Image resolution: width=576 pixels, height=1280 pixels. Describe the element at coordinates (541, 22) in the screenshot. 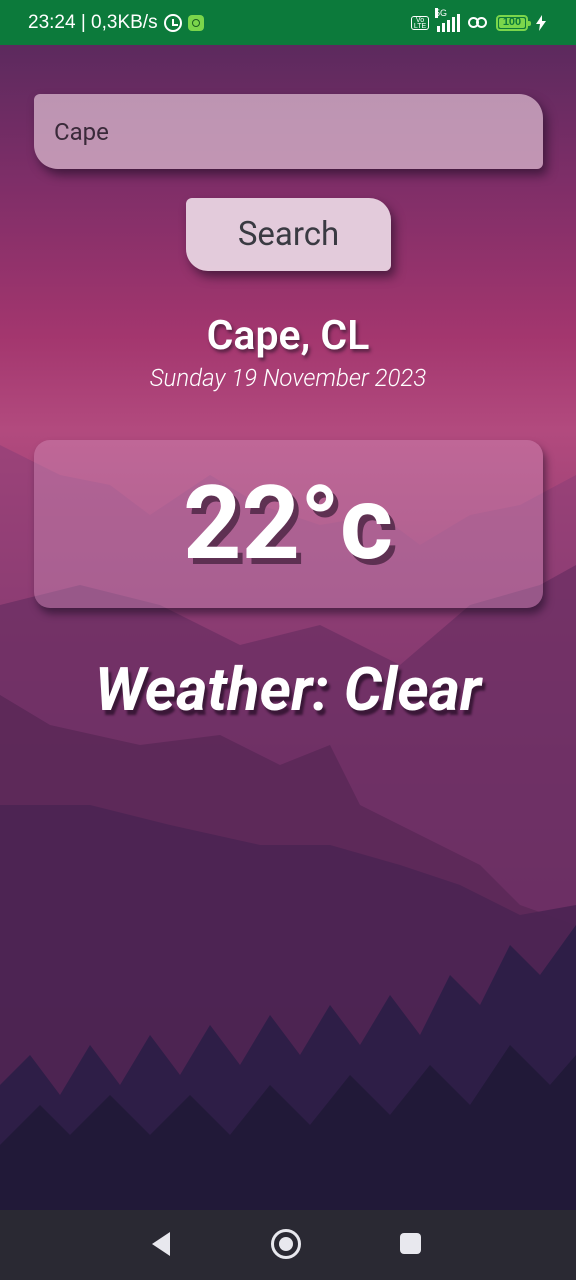

I see `bolt-icon` at that location.